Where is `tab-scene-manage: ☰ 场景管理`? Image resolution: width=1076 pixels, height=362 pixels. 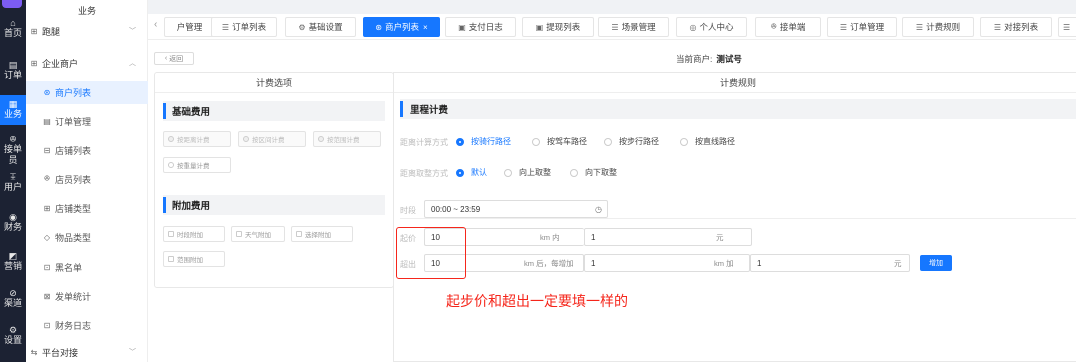
tab-scene-manage: ☰ 场景管理 is located at coordinates (633, 27).